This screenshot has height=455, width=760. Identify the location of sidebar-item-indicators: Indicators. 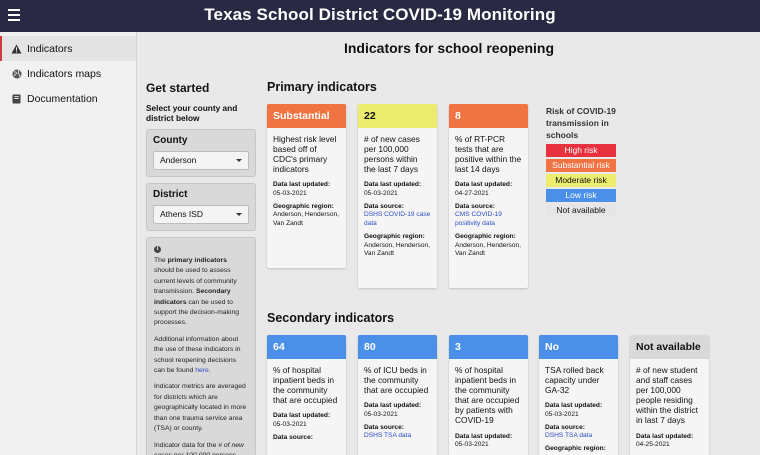
(68, 48).